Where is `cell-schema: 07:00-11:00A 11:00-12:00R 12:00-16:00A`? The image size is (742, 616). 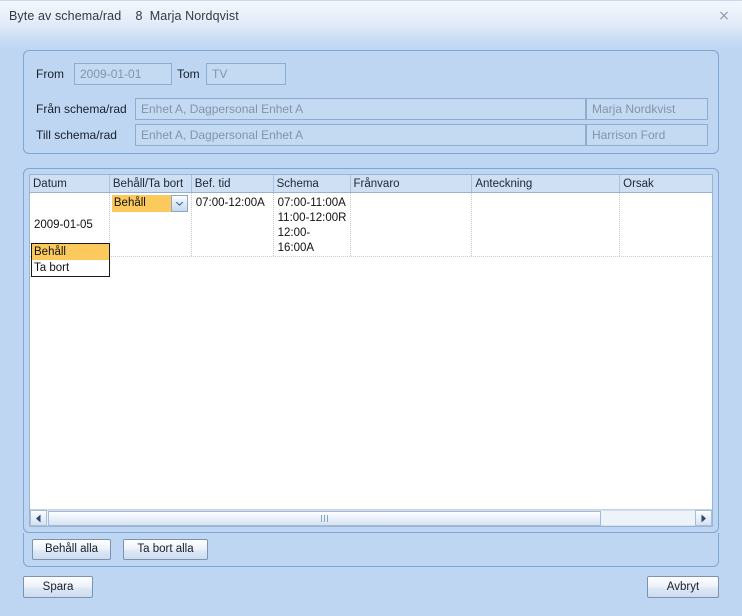
cell-schema: 07:00-11:00A 11:00-12:00R 12:00-16:00A is located at coordinates (312, 224).